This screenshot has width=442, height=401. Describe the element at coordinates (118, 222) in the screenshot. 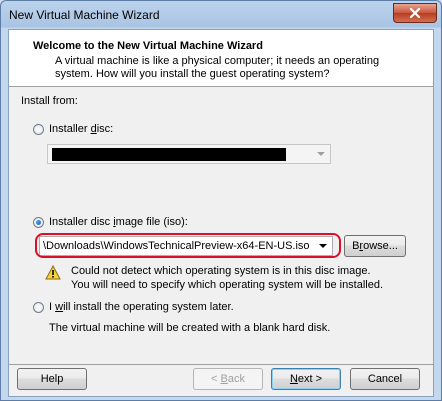

I see `installer-iso-label: Installer disc image file (iso):` at that location.